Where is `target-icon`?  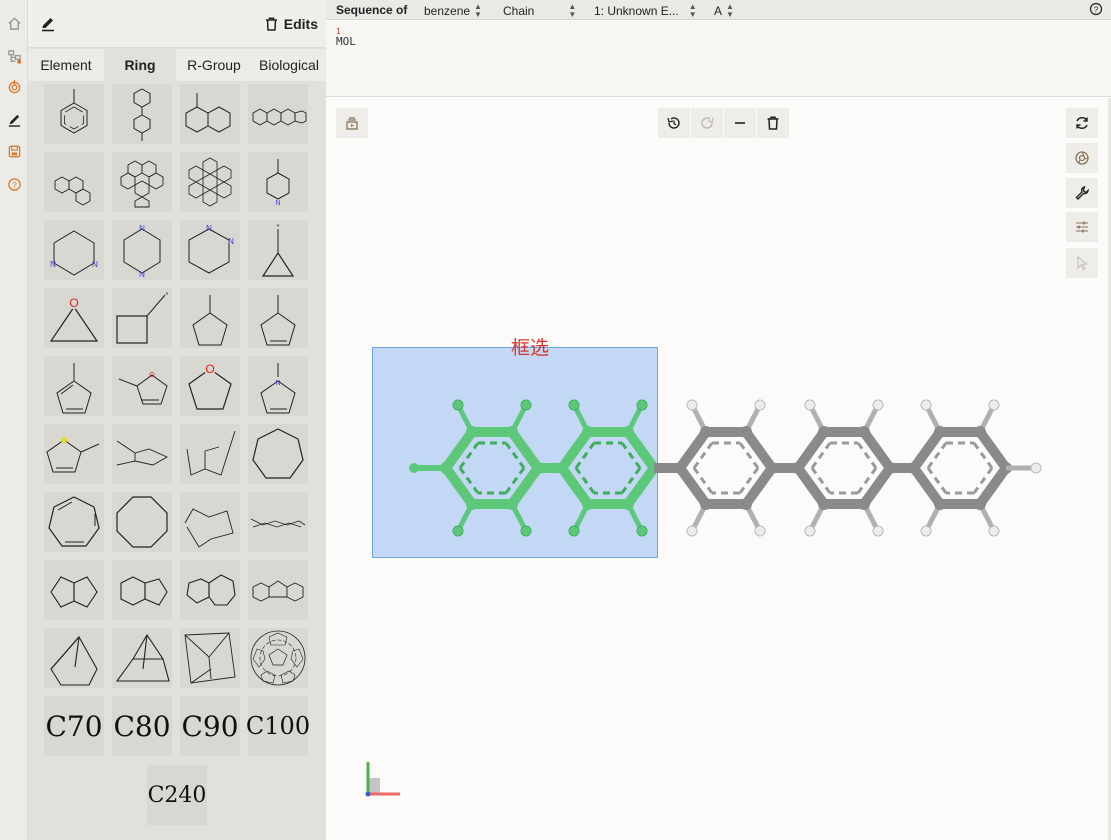 target-icon is located at coordinates (14, 86).